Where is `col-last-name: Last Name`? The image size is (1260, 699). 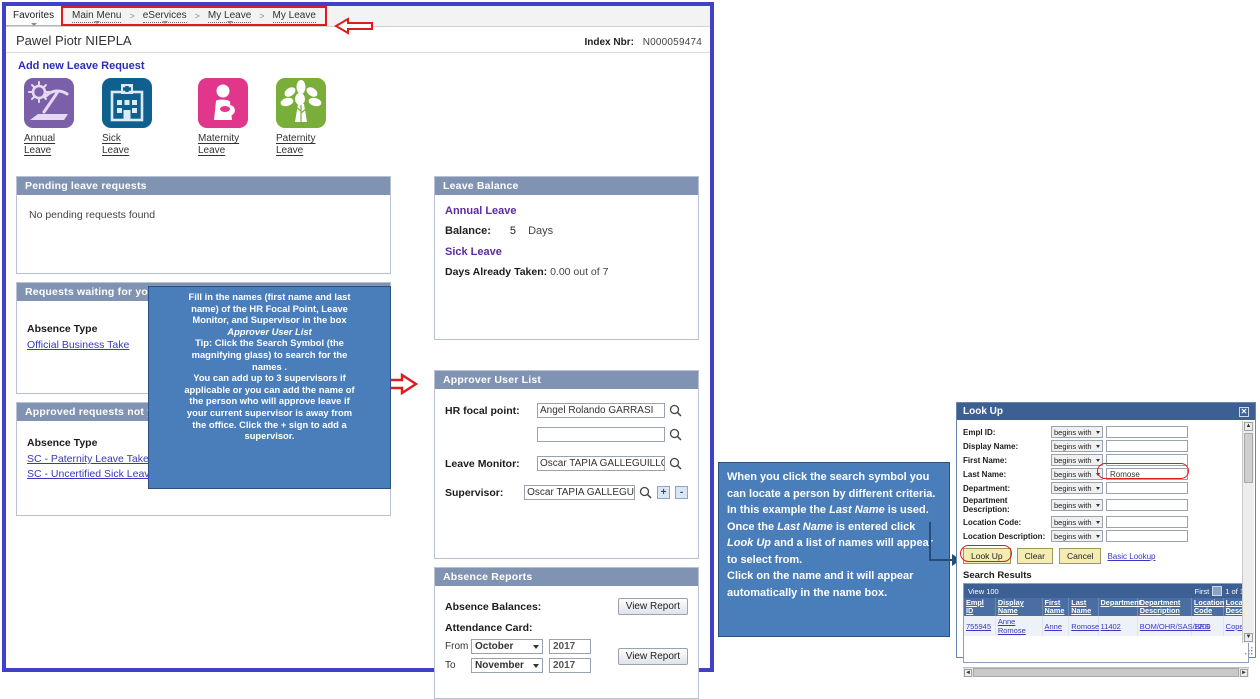
col-last-name: Last Name is located at coordinates (1083, 607).